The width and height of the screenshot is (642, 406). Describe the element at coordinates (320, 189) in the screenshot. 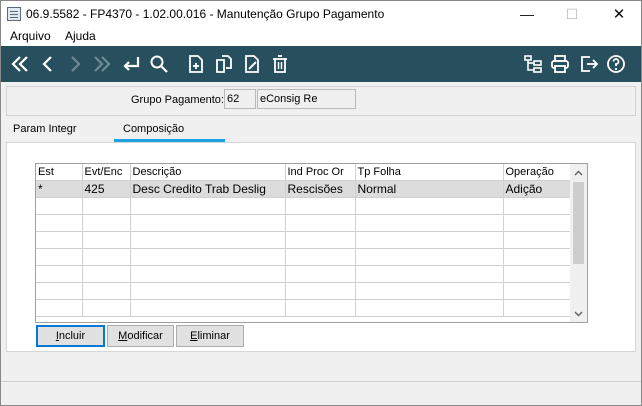

I see `cell-ind-proc: Rescisões` at that location.